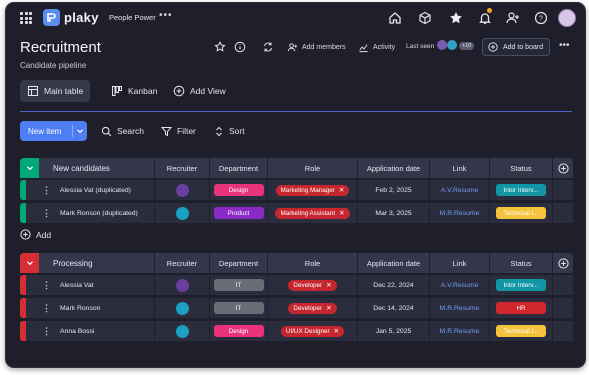 This screenshot has height=375, width=589. I want to click on board-more-icon: •••, so click(564, 45).